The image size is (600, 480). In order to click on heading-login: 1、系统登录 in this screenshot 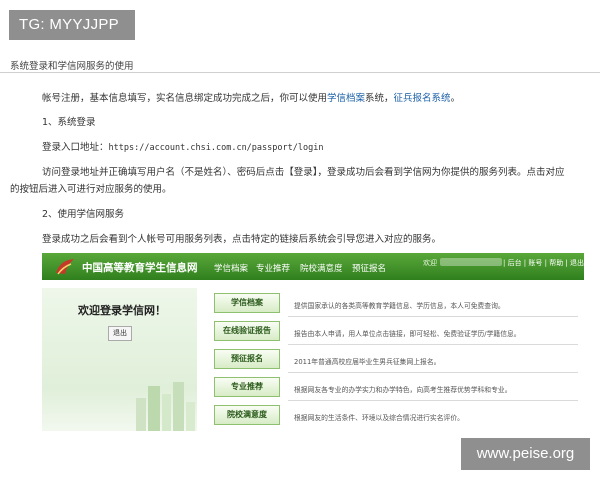, I will do `click(69, 122)`.